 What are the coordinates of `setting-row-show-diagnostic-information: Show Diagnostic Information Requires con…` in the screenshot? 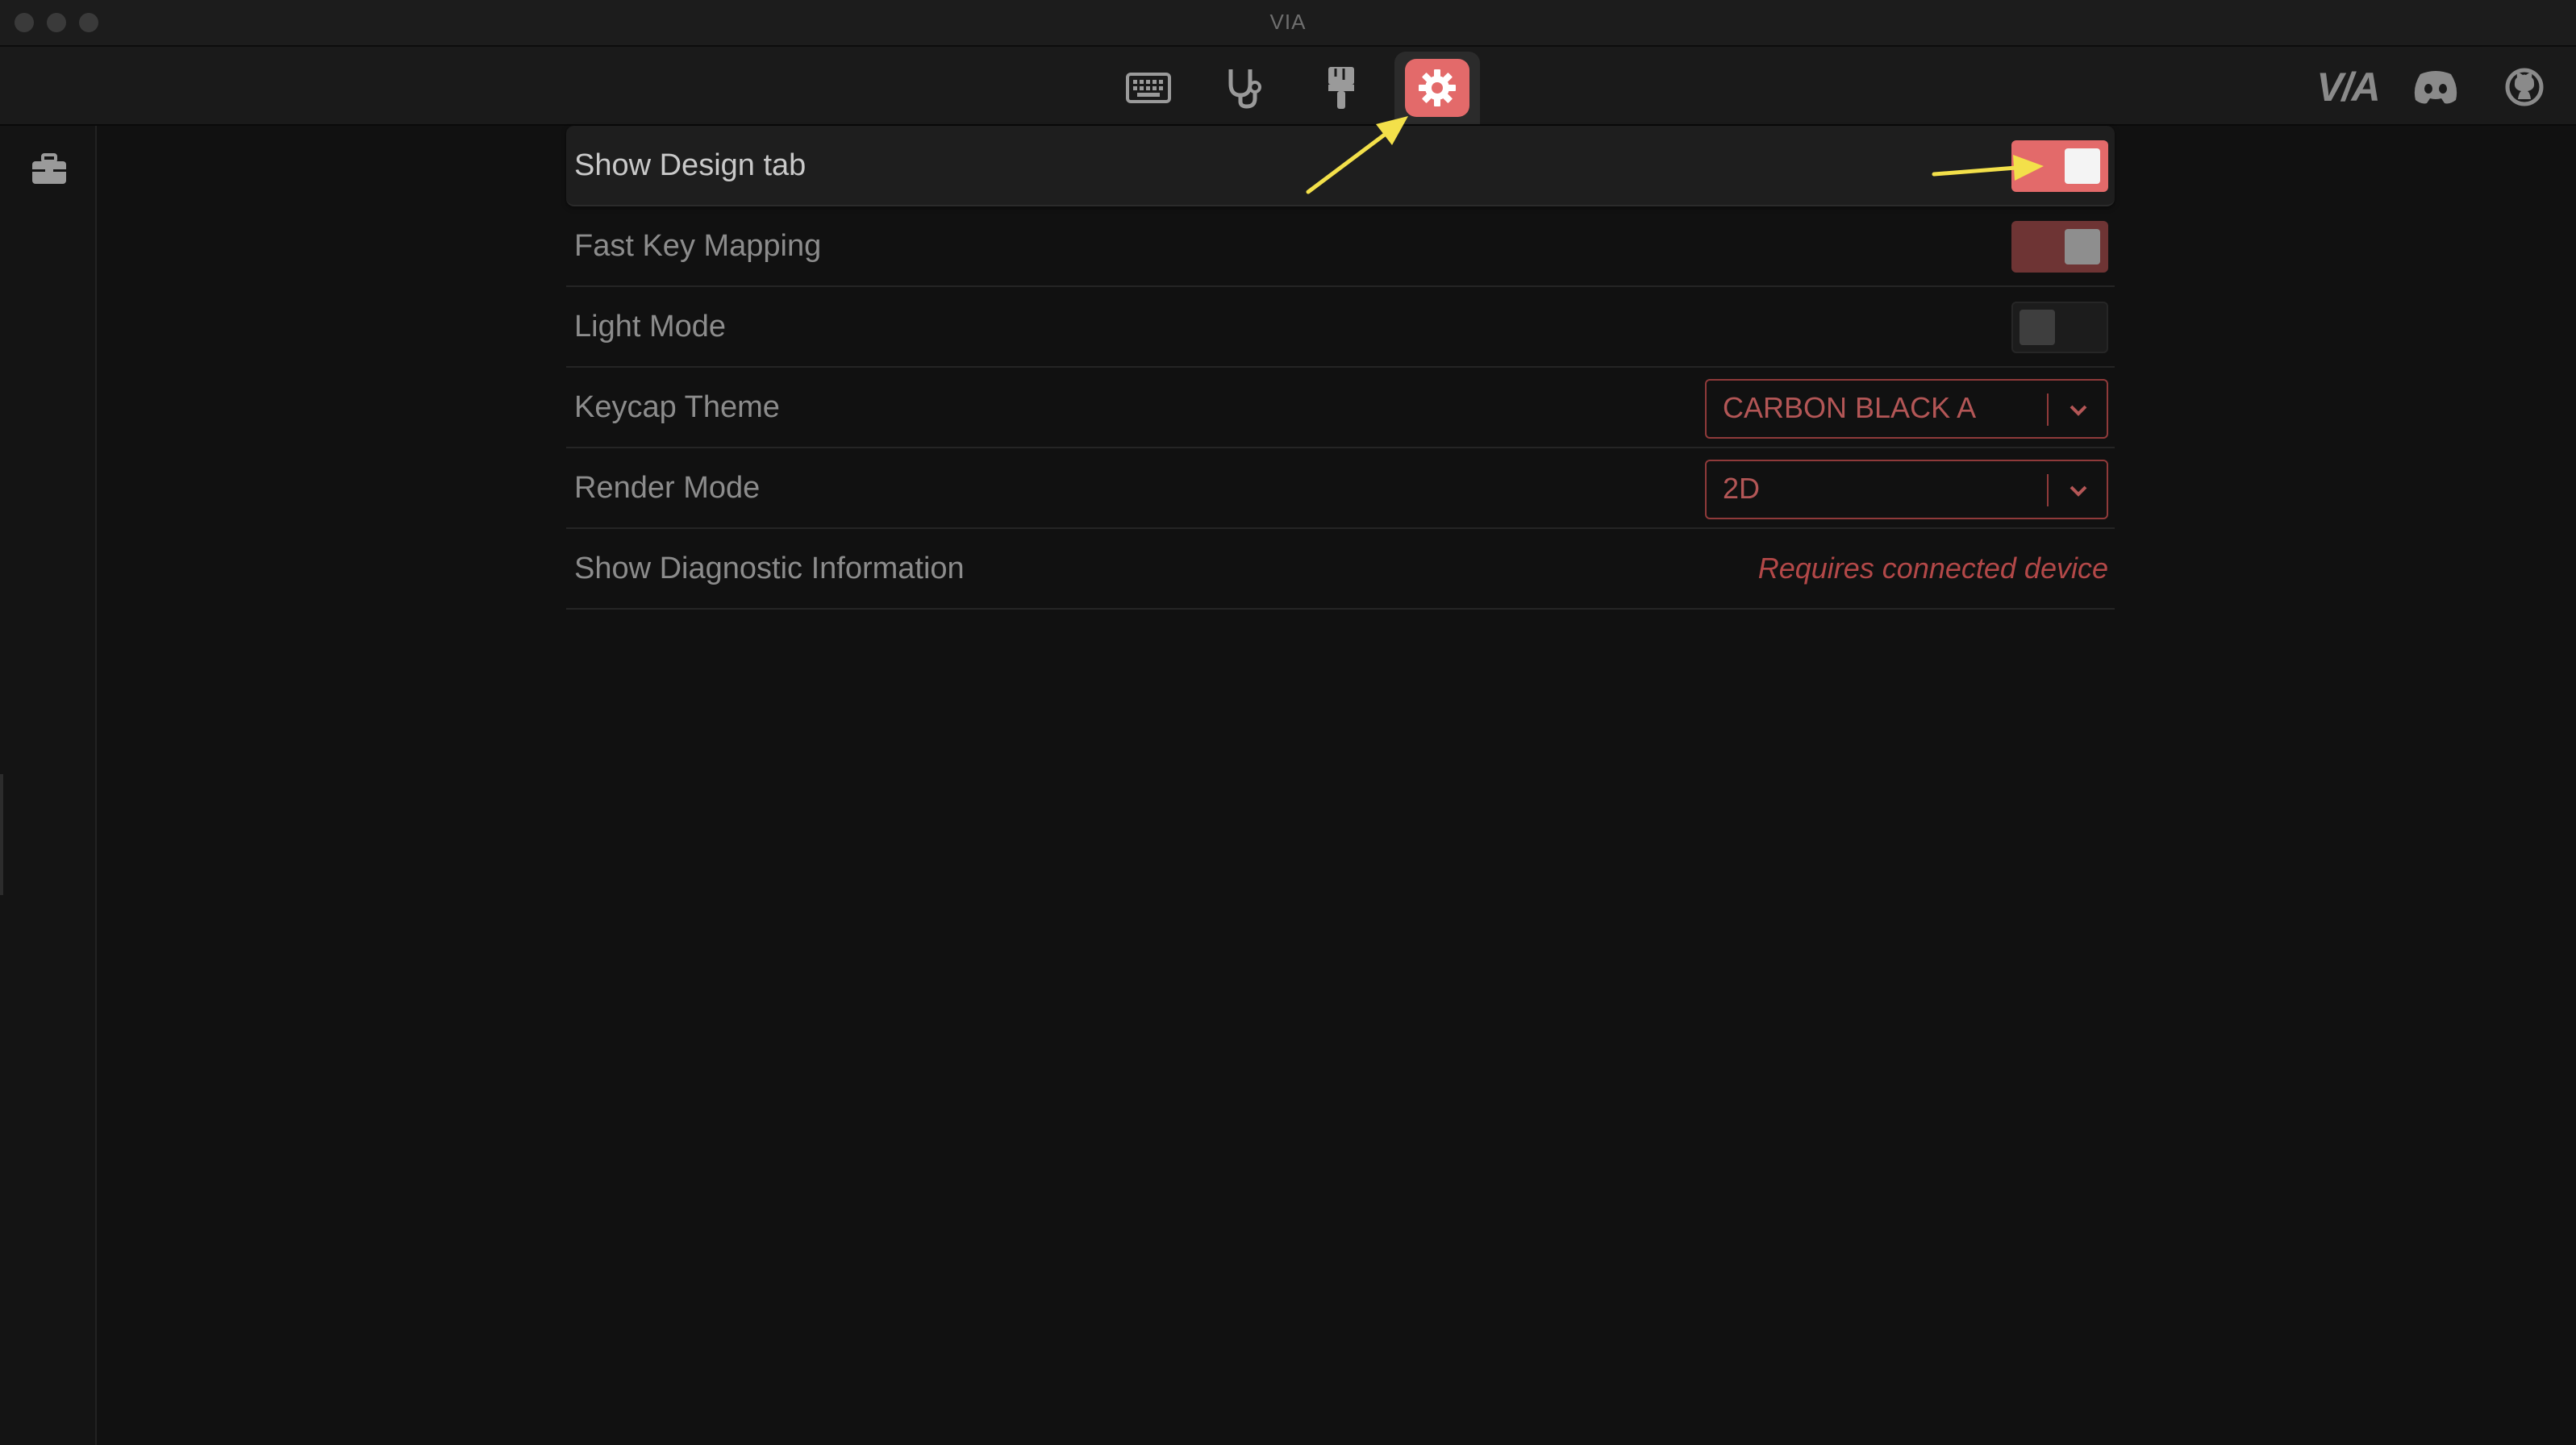 It's located at (1340, 569).